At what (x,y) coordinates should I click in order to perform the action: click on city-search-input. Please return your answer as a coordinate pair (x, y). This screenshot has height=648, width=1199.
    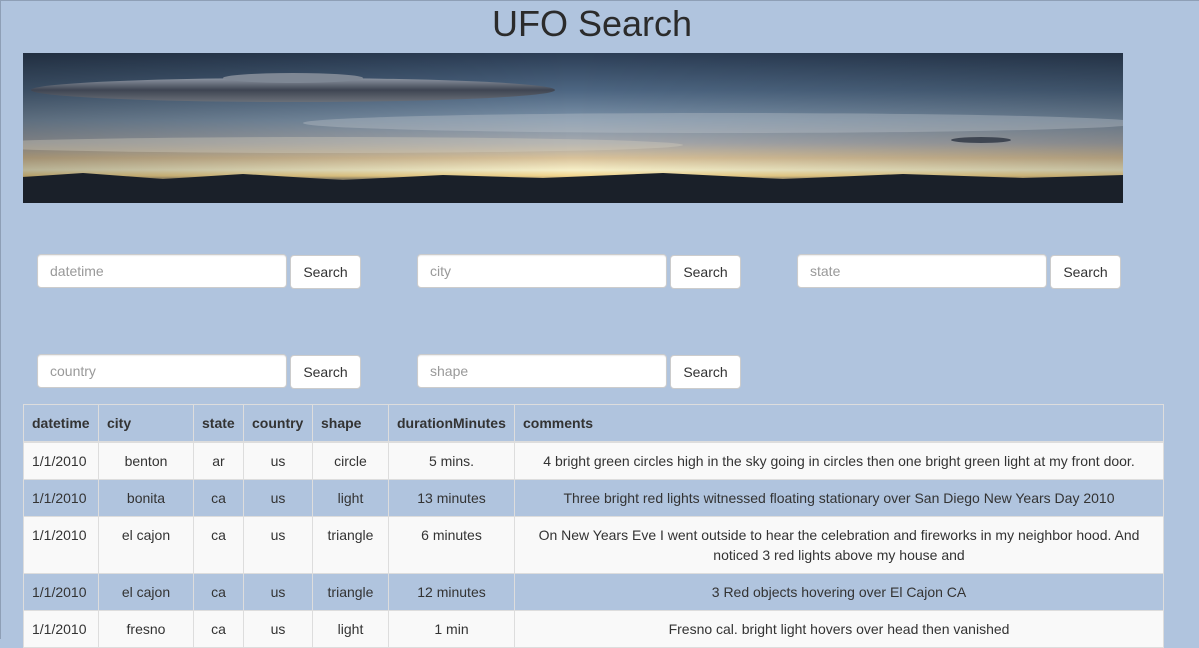
    Looking at the image, I should click on (542, 271).